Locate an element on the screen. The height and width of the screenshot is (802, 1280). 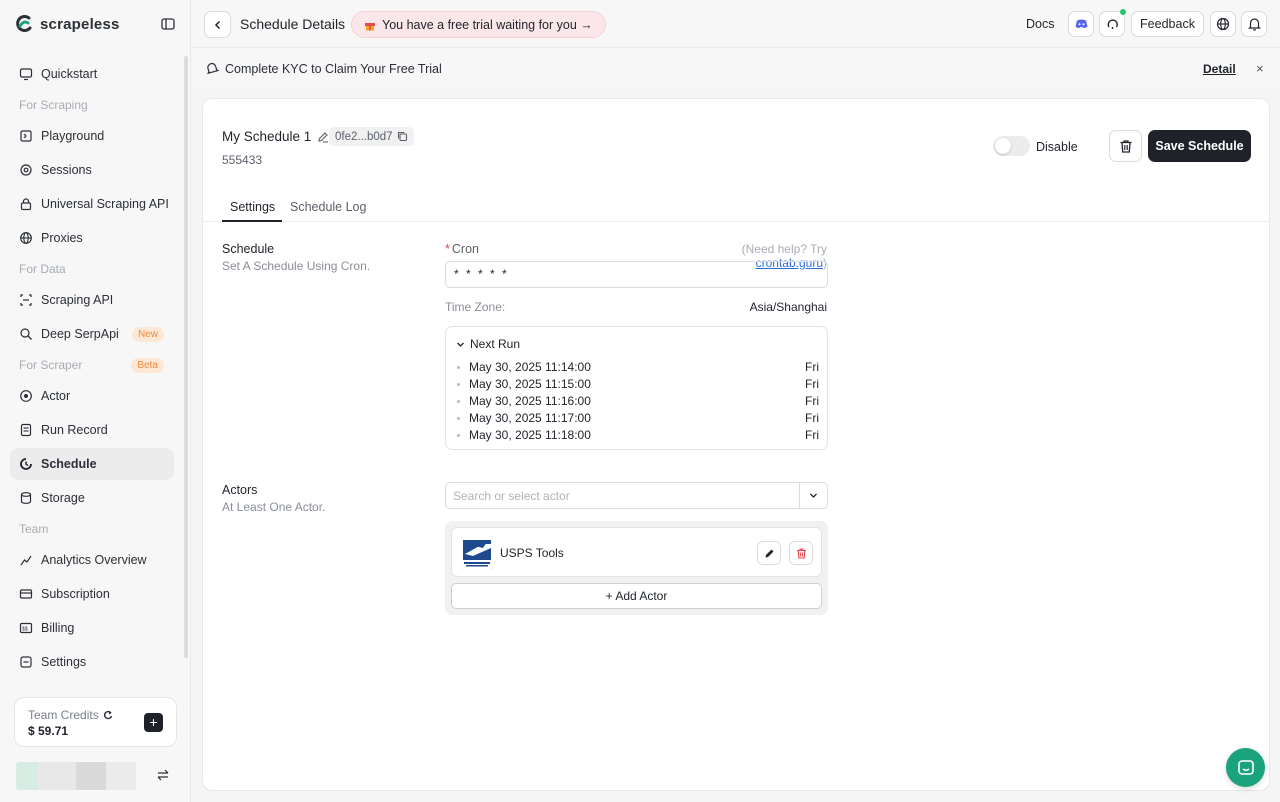
schedule-icon is located at coordinates (26, 464).